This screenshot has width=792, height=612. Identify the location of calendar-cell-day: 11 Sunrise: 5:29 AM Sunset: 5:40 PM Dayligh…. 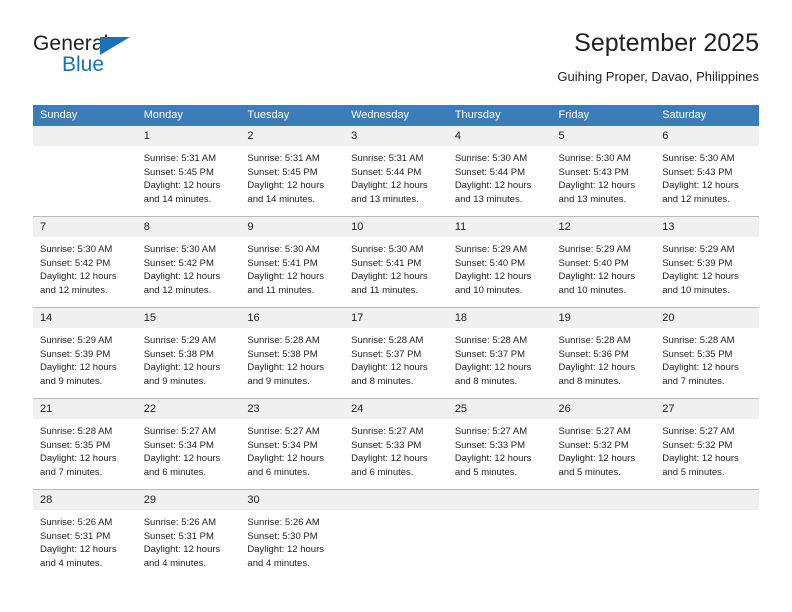
(499, 262).